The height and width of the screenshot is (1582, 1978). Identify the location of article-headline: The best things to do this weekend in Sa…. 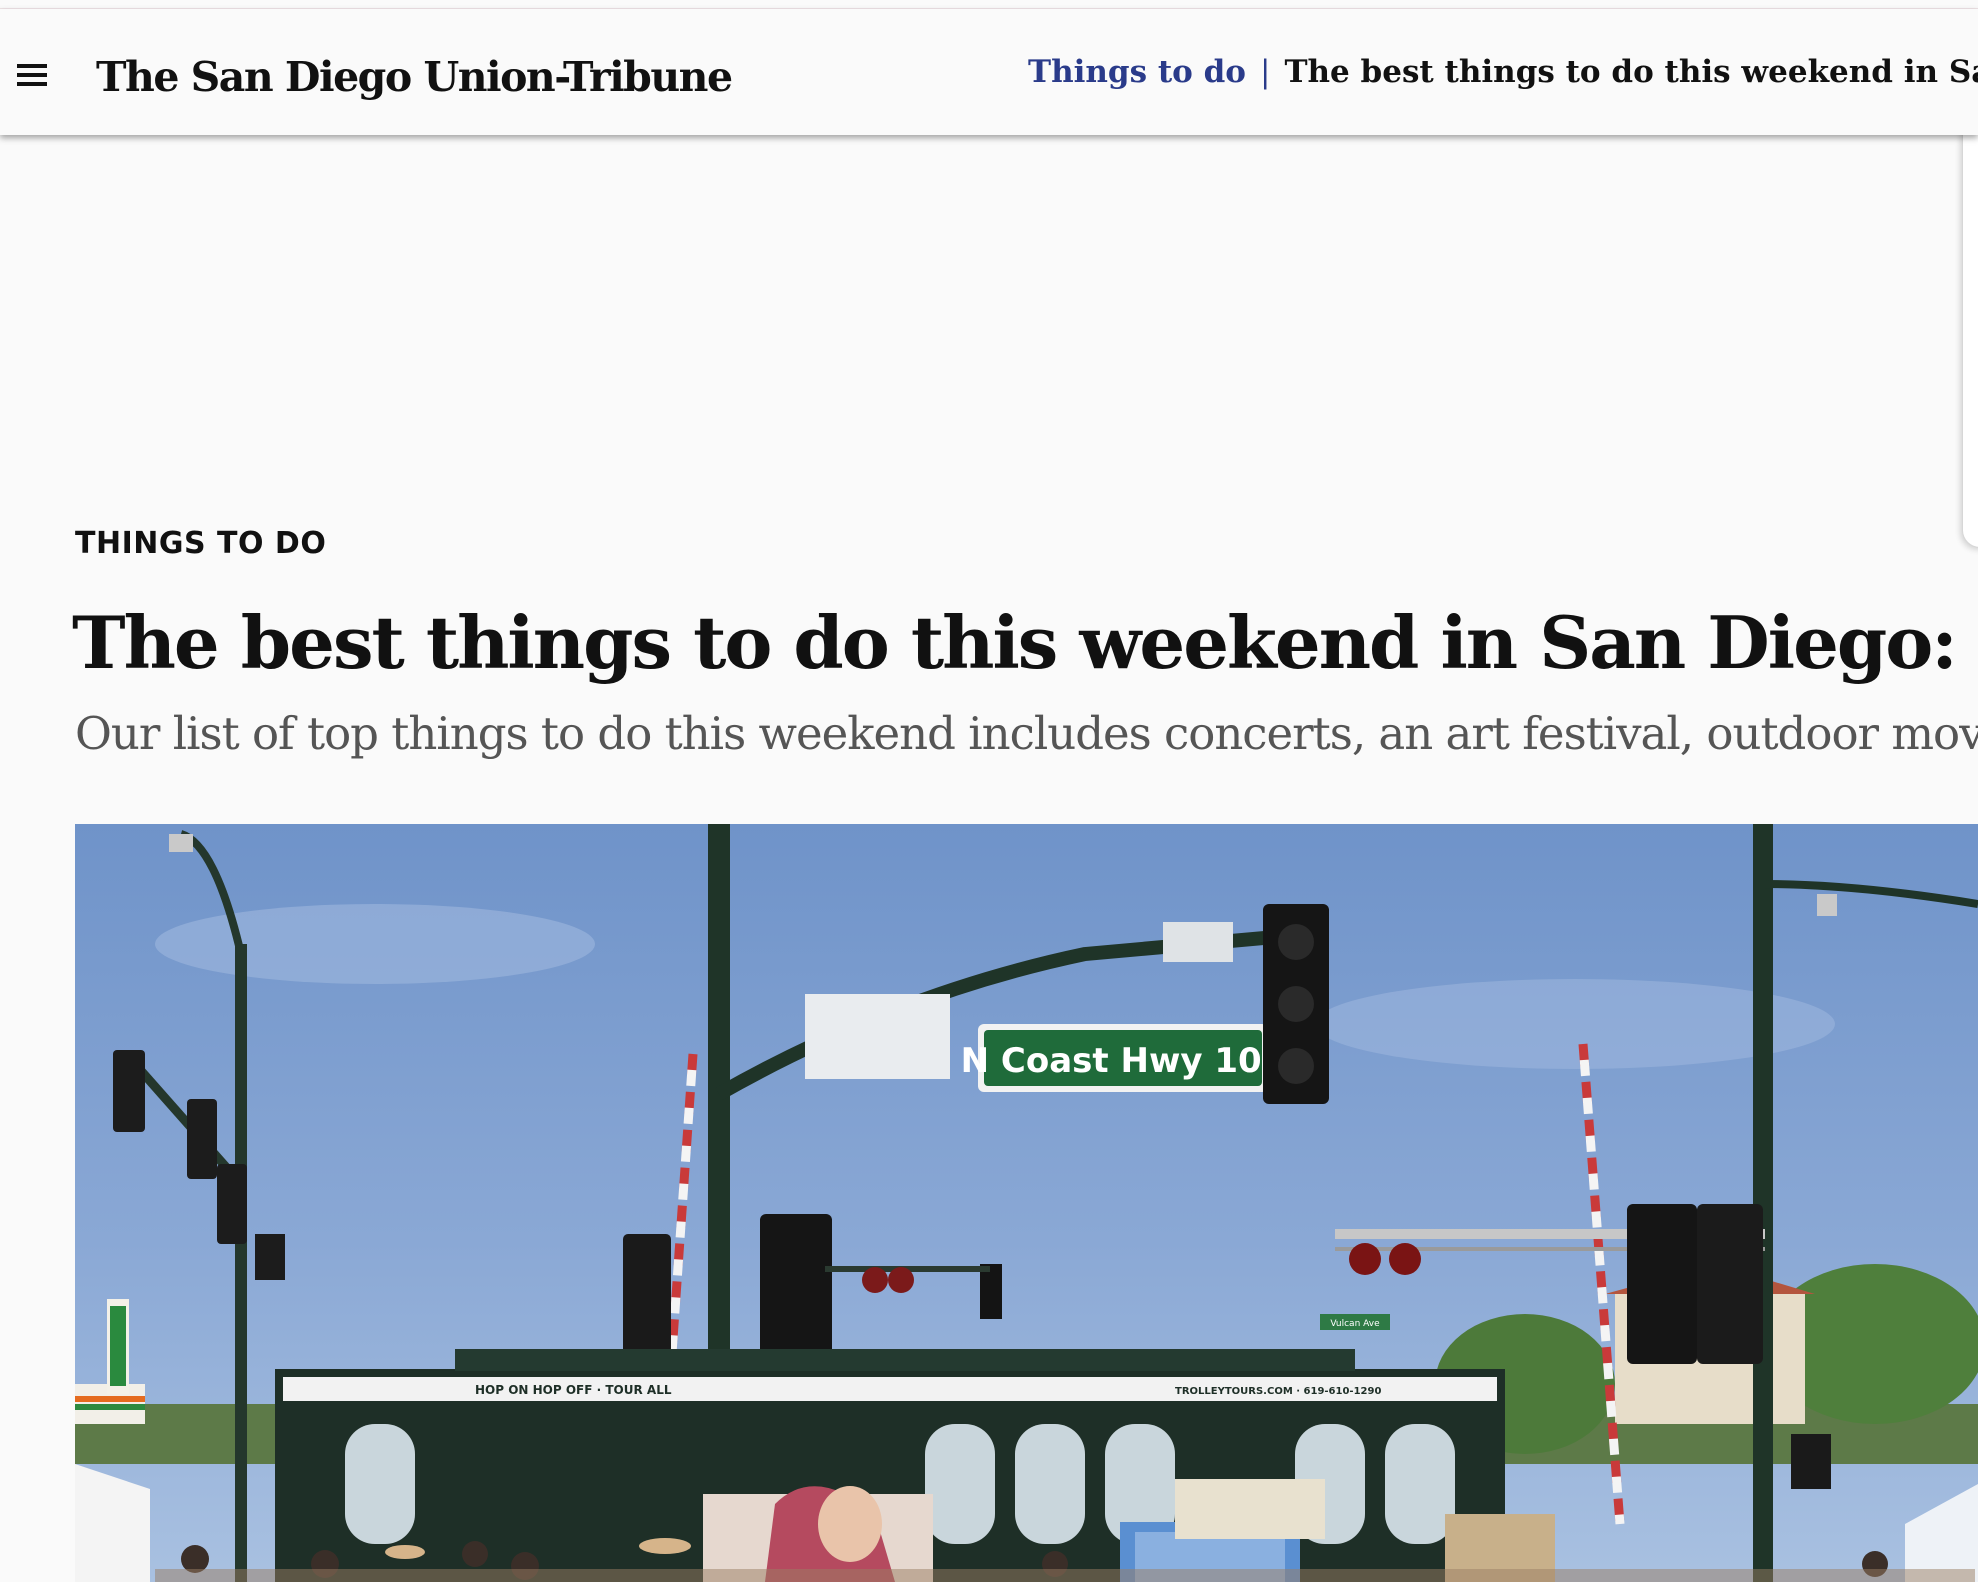
(1025, 642).